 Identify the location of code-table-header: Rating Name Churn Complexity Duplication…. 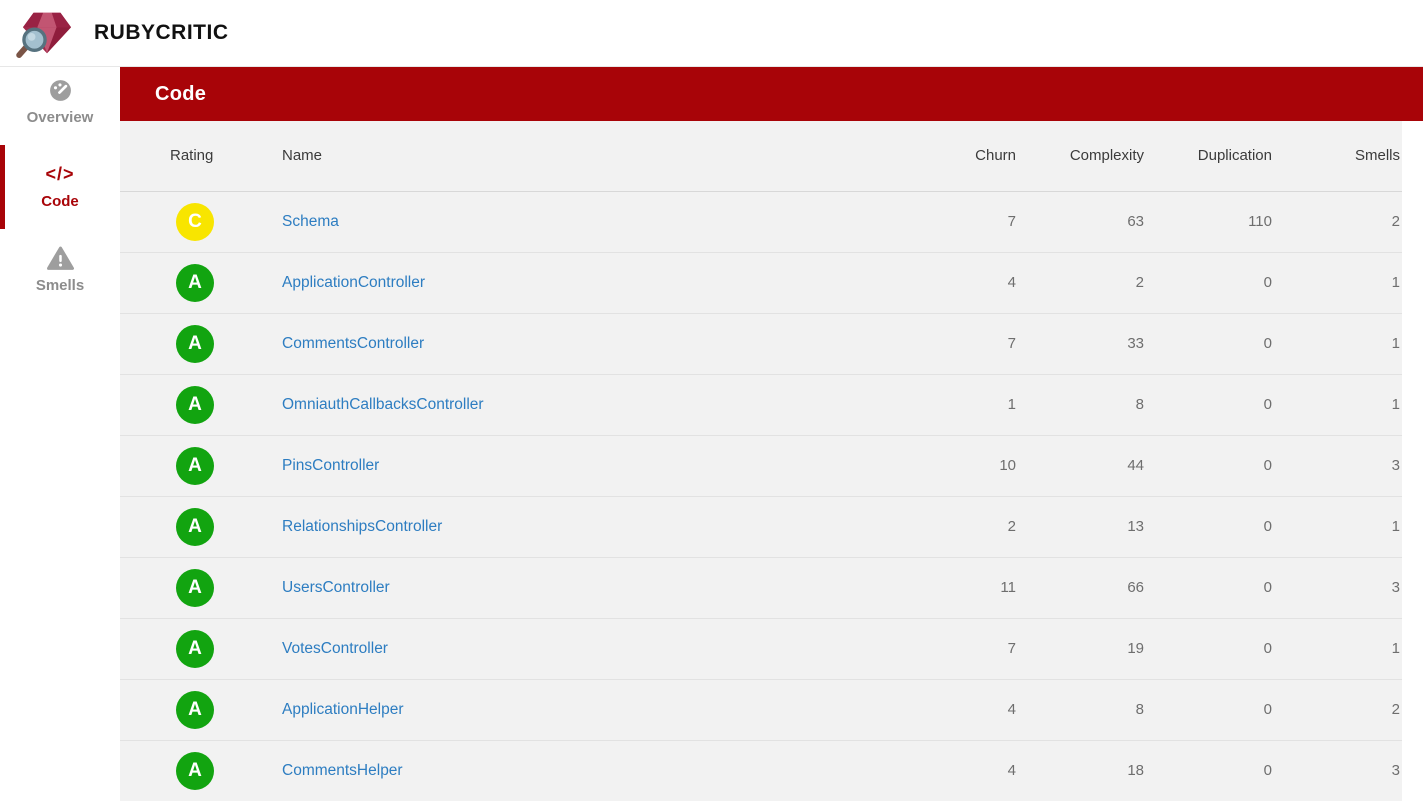
(761, 156).